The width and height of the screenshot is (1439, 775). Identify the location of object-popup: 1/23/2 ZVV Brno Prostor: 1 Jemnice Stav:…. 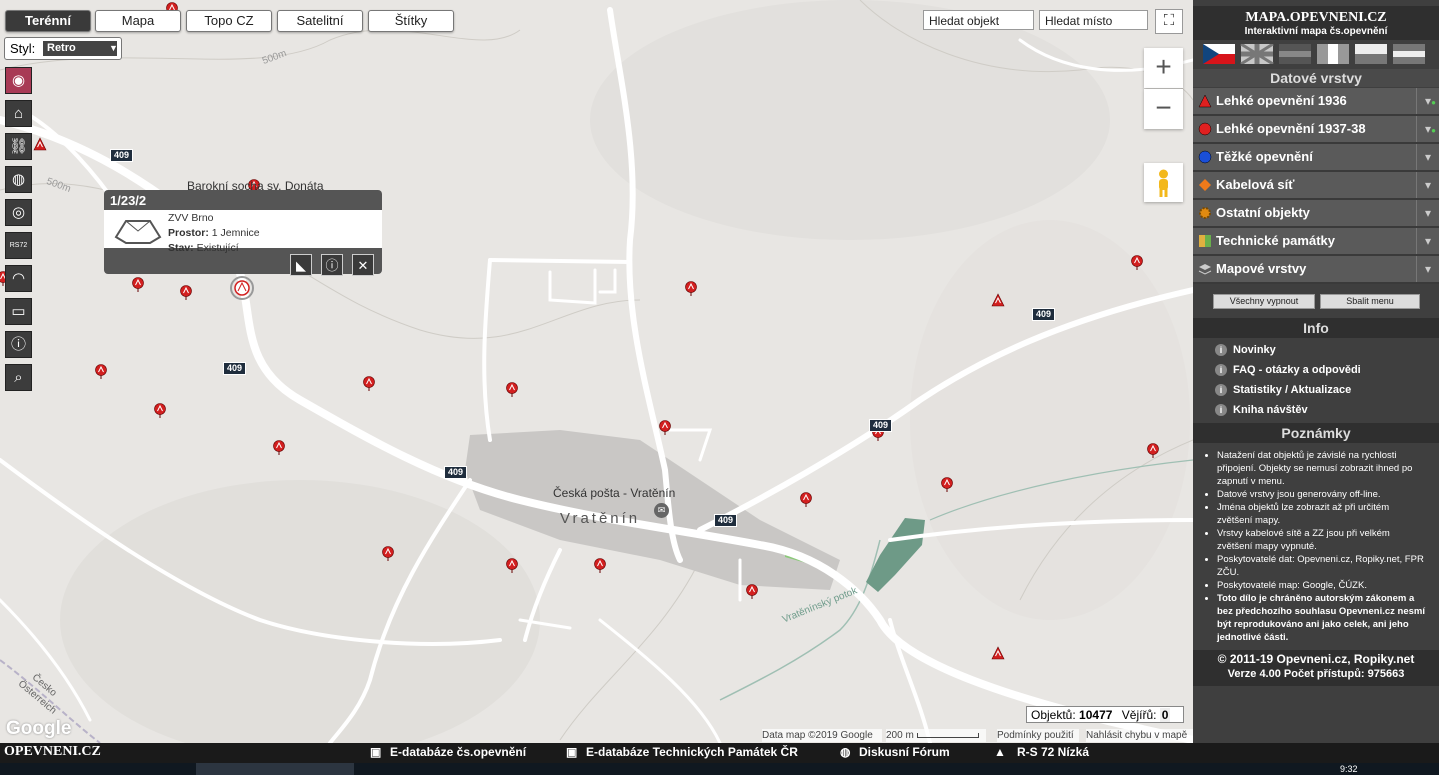
(243, 233).